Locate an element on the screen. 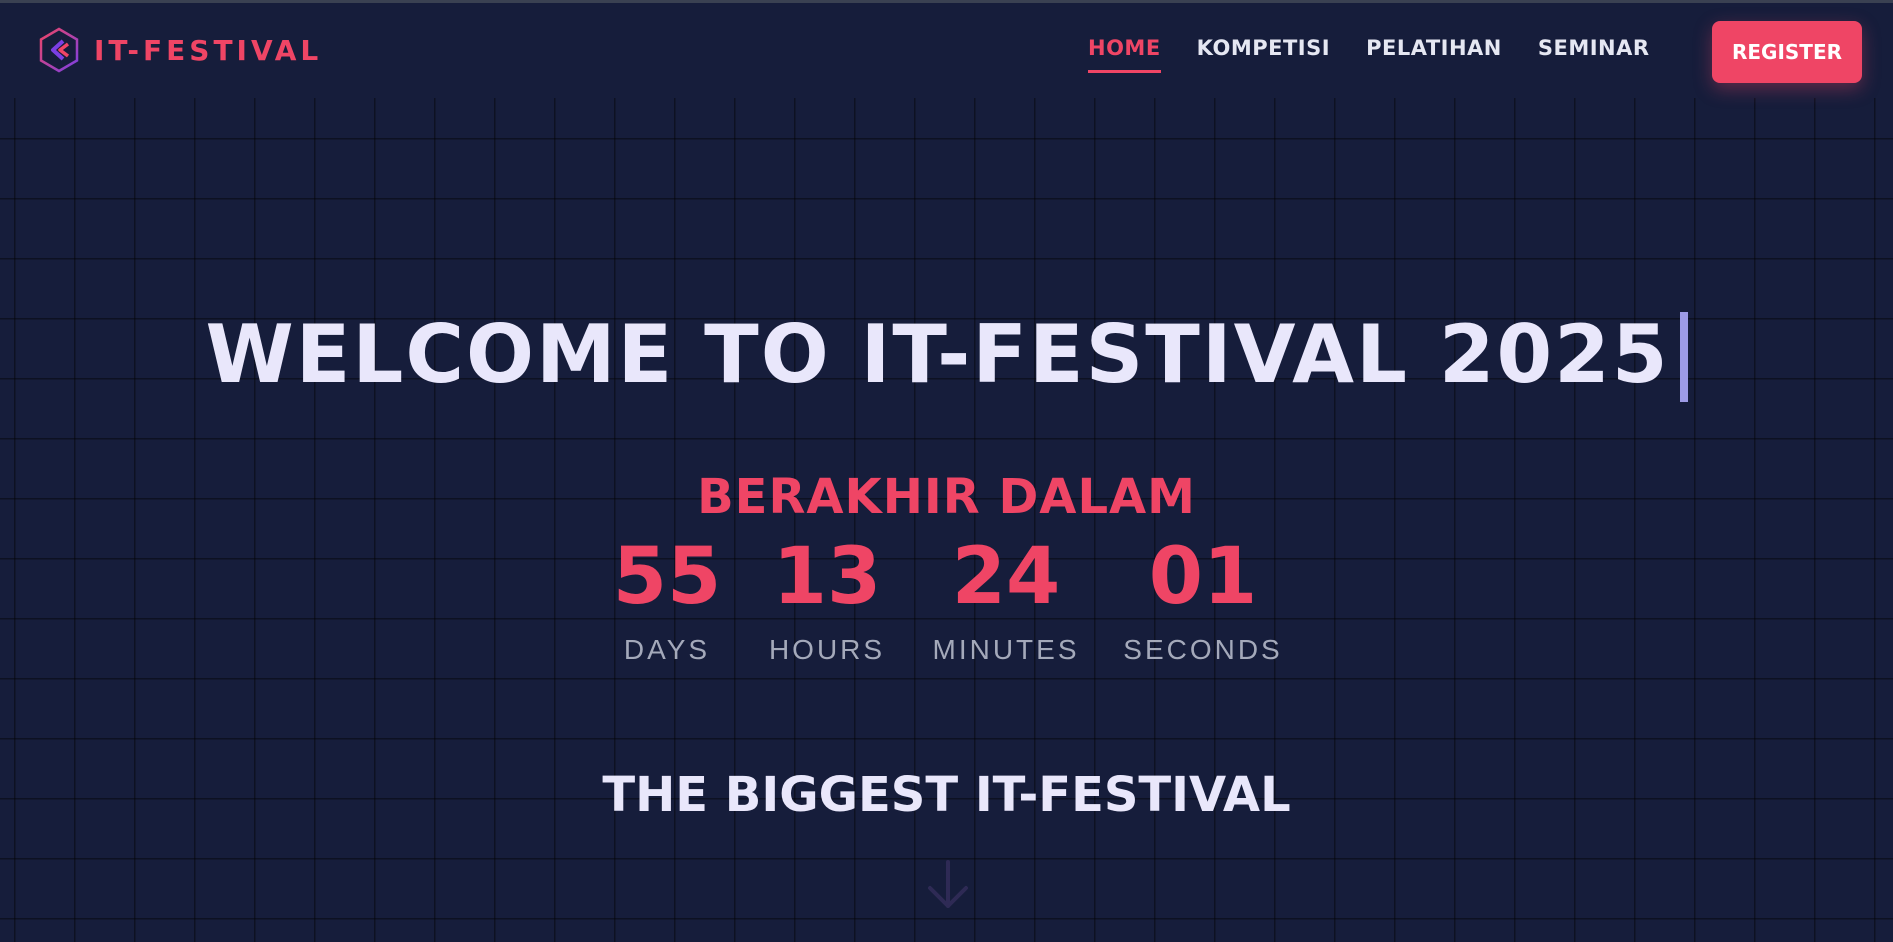 Image resolution: width=1893 pixels, height=942 pixels. hexagon-chevron-logo-icon is located at coordinates (59, 50).